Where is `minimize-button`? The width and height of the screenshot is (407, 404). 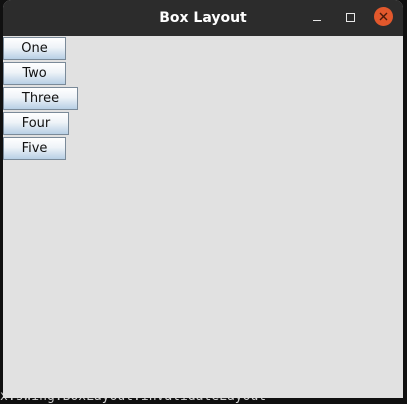 minimize-button is located at coordinates (317, 18).